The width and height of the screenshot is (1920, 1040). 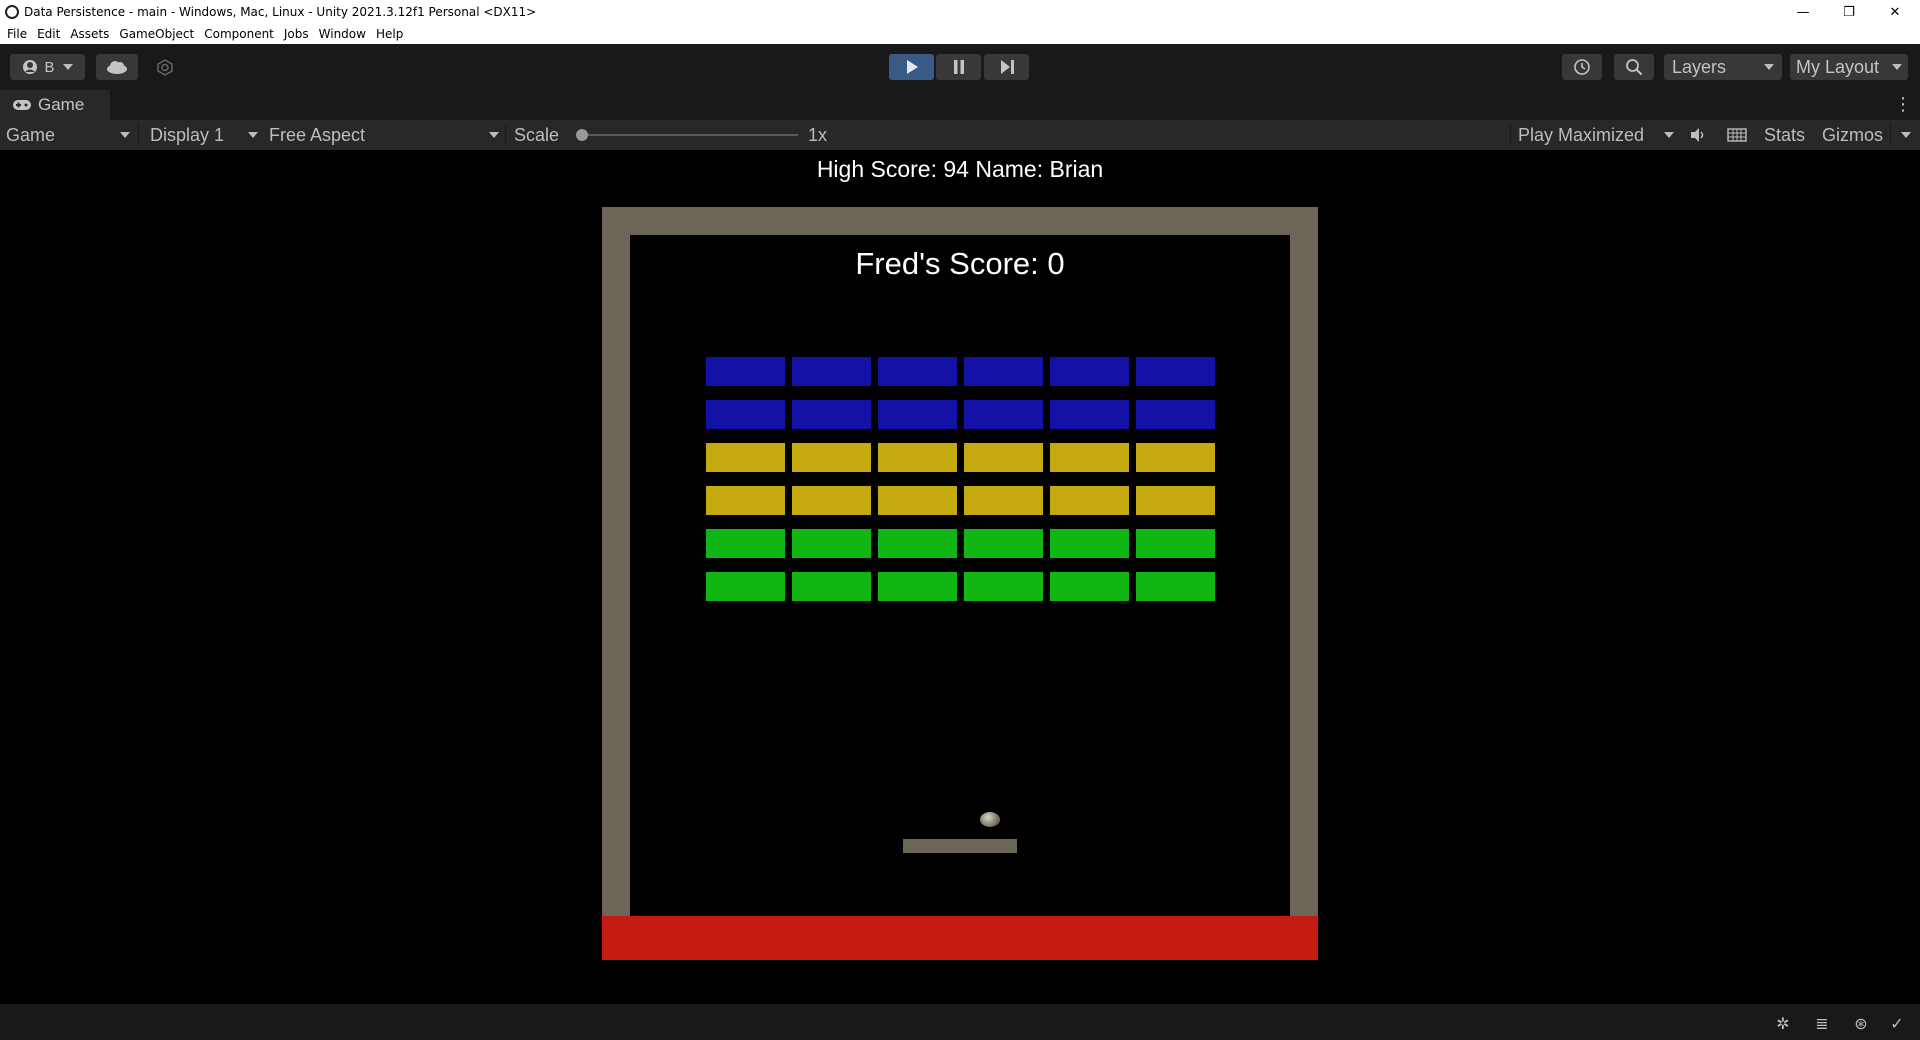 I want to click on paddle, so click(x=960, y=846).